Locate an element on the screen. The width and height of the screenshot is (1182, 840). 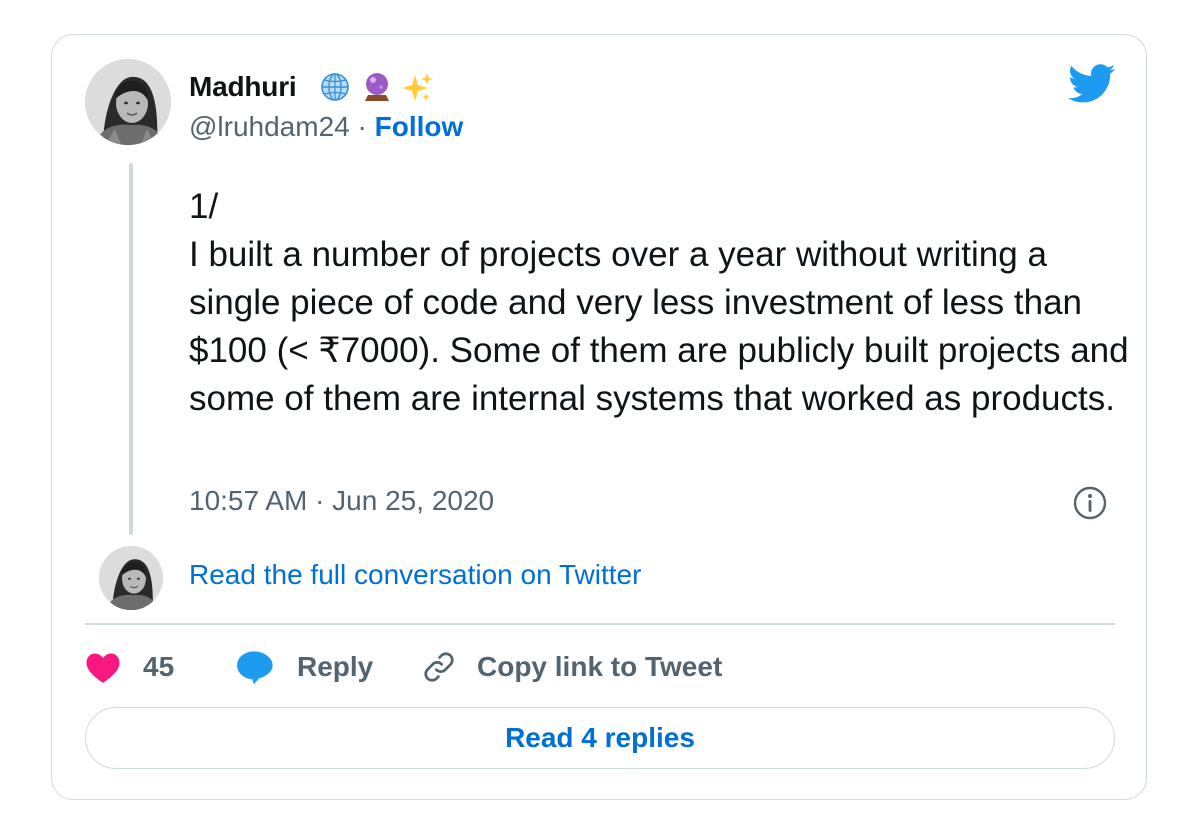
conversation-avatar is located at coordinates (131, 578).